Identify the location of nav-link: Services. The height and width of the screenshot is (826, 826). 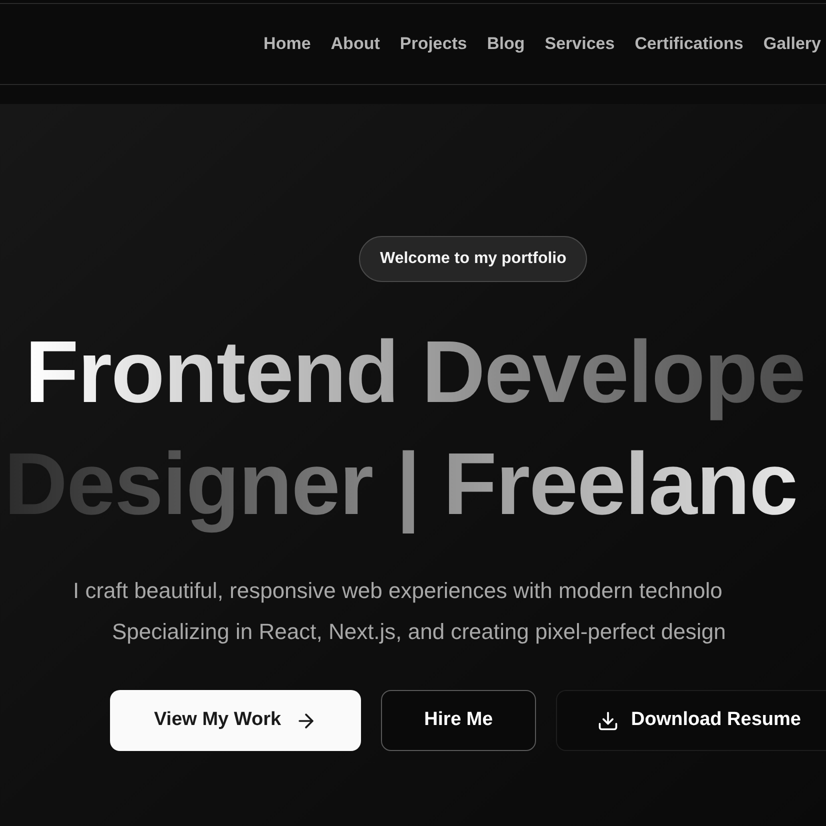
(579, 44).